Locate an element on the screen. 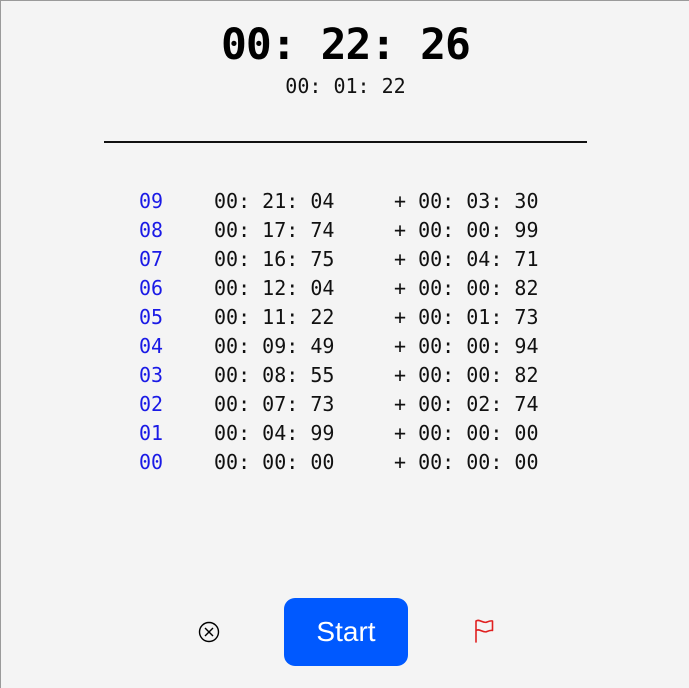 This screenshot has height=688, width=689. reset-button is located at coordinates (209, 632).